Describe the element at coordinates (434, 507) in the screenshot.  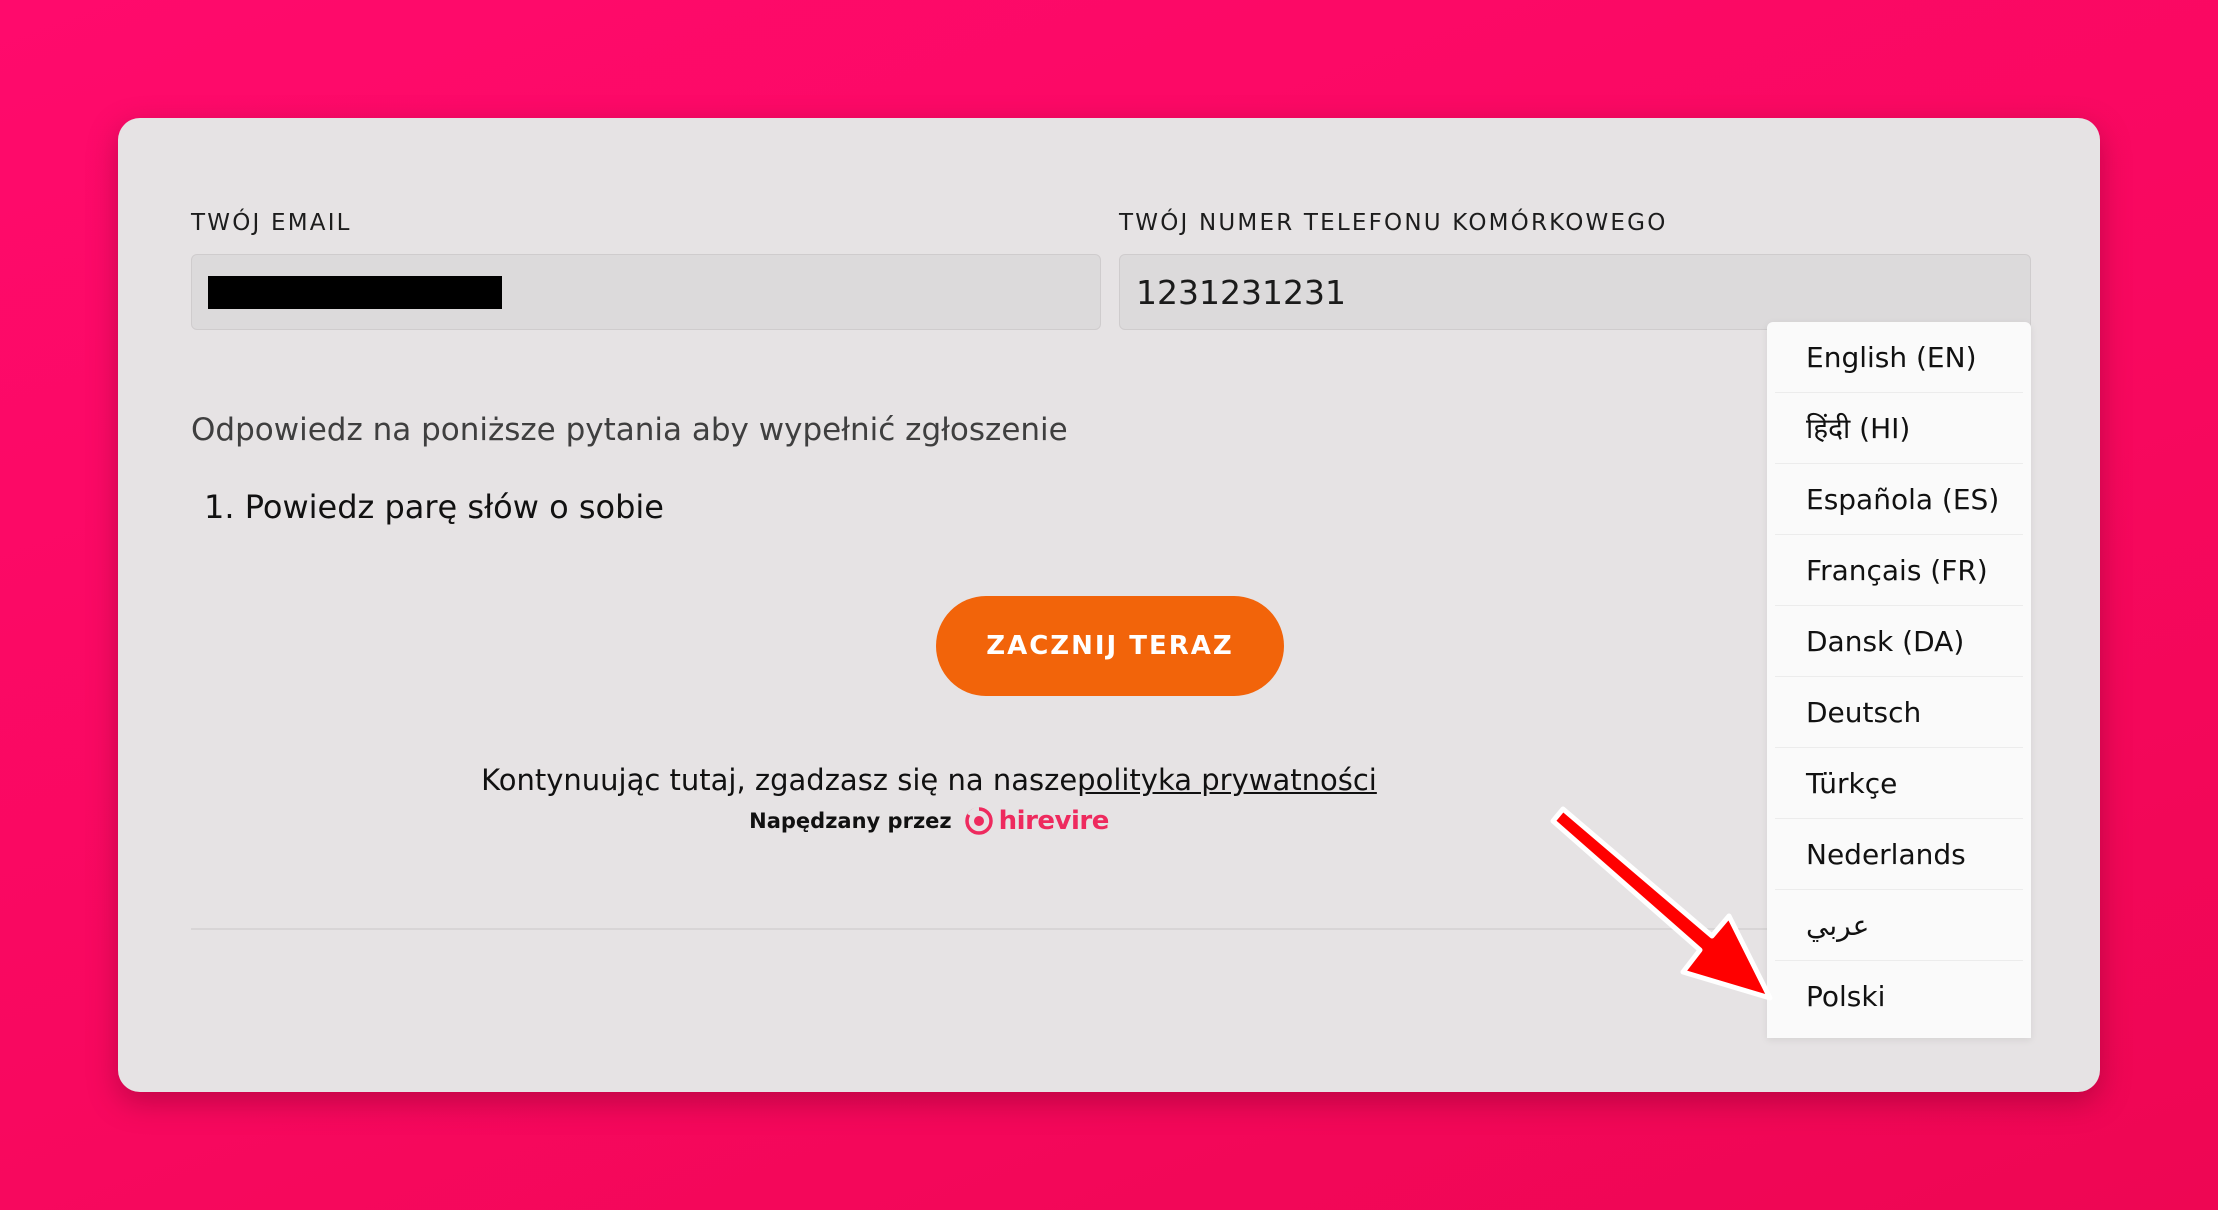
I see `question-item: 1. Powiedz parę słów o sobie` at that location.